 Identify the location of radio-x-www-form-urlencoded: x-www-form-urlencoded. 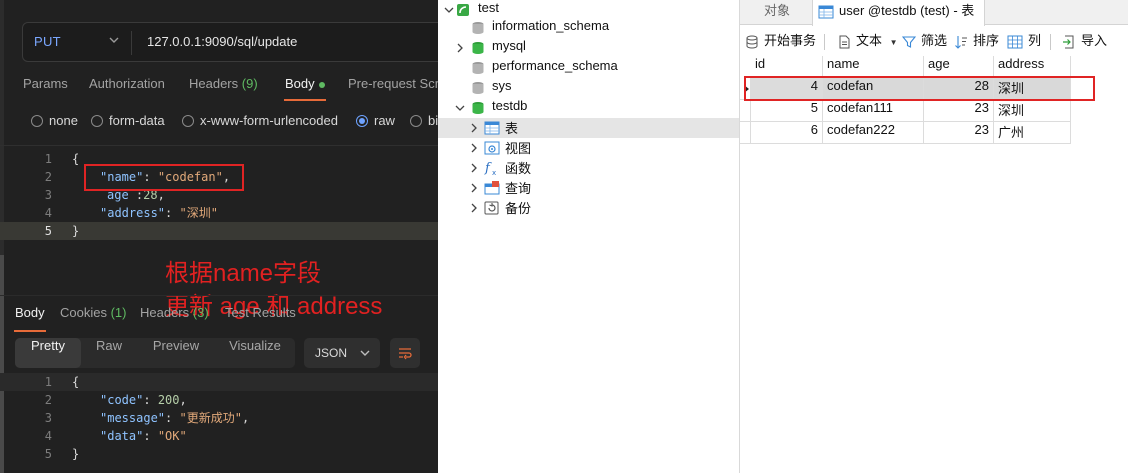
(260, 120).